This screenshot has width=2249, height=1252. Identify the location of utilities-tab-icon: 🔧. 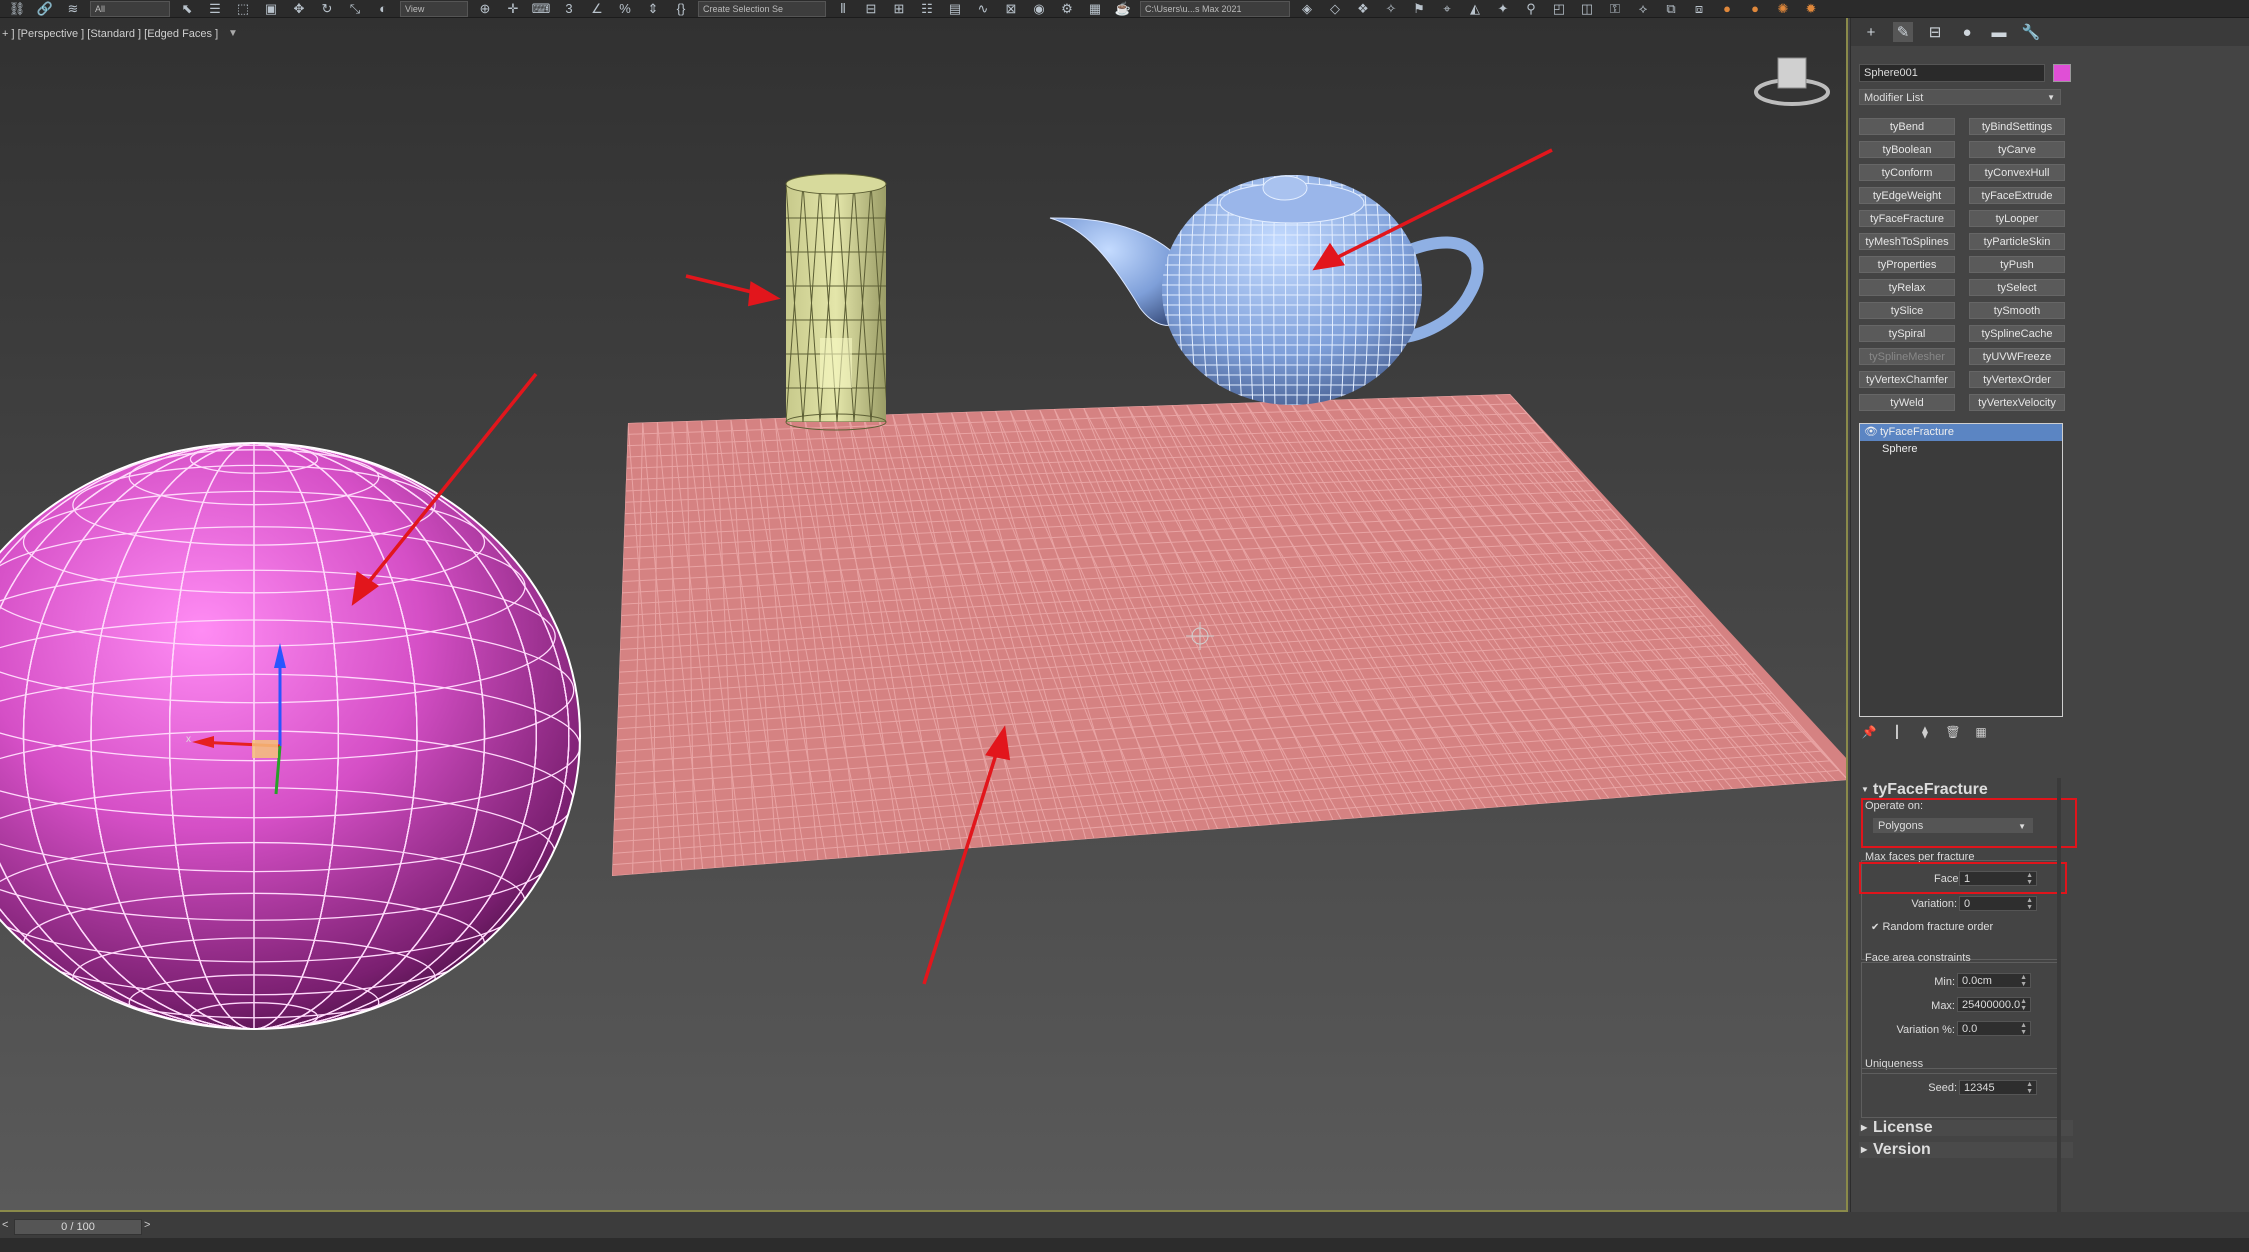
(2031, 32).